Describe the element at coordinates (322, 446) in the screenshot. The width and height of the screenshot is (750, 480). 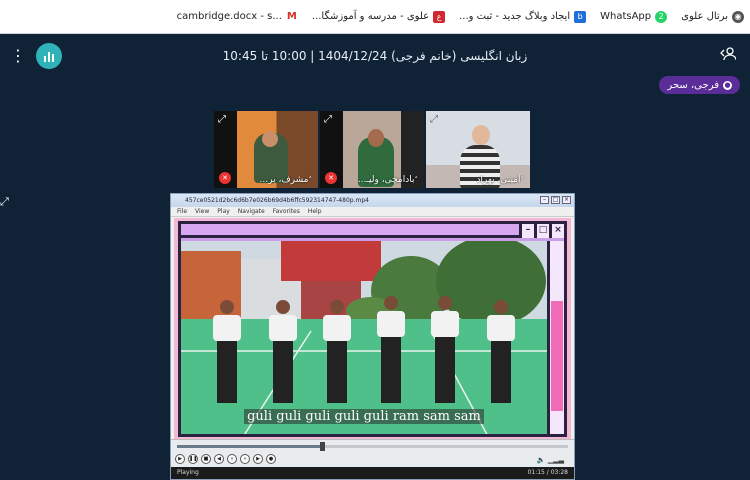
I see `seek-handle` at that location.